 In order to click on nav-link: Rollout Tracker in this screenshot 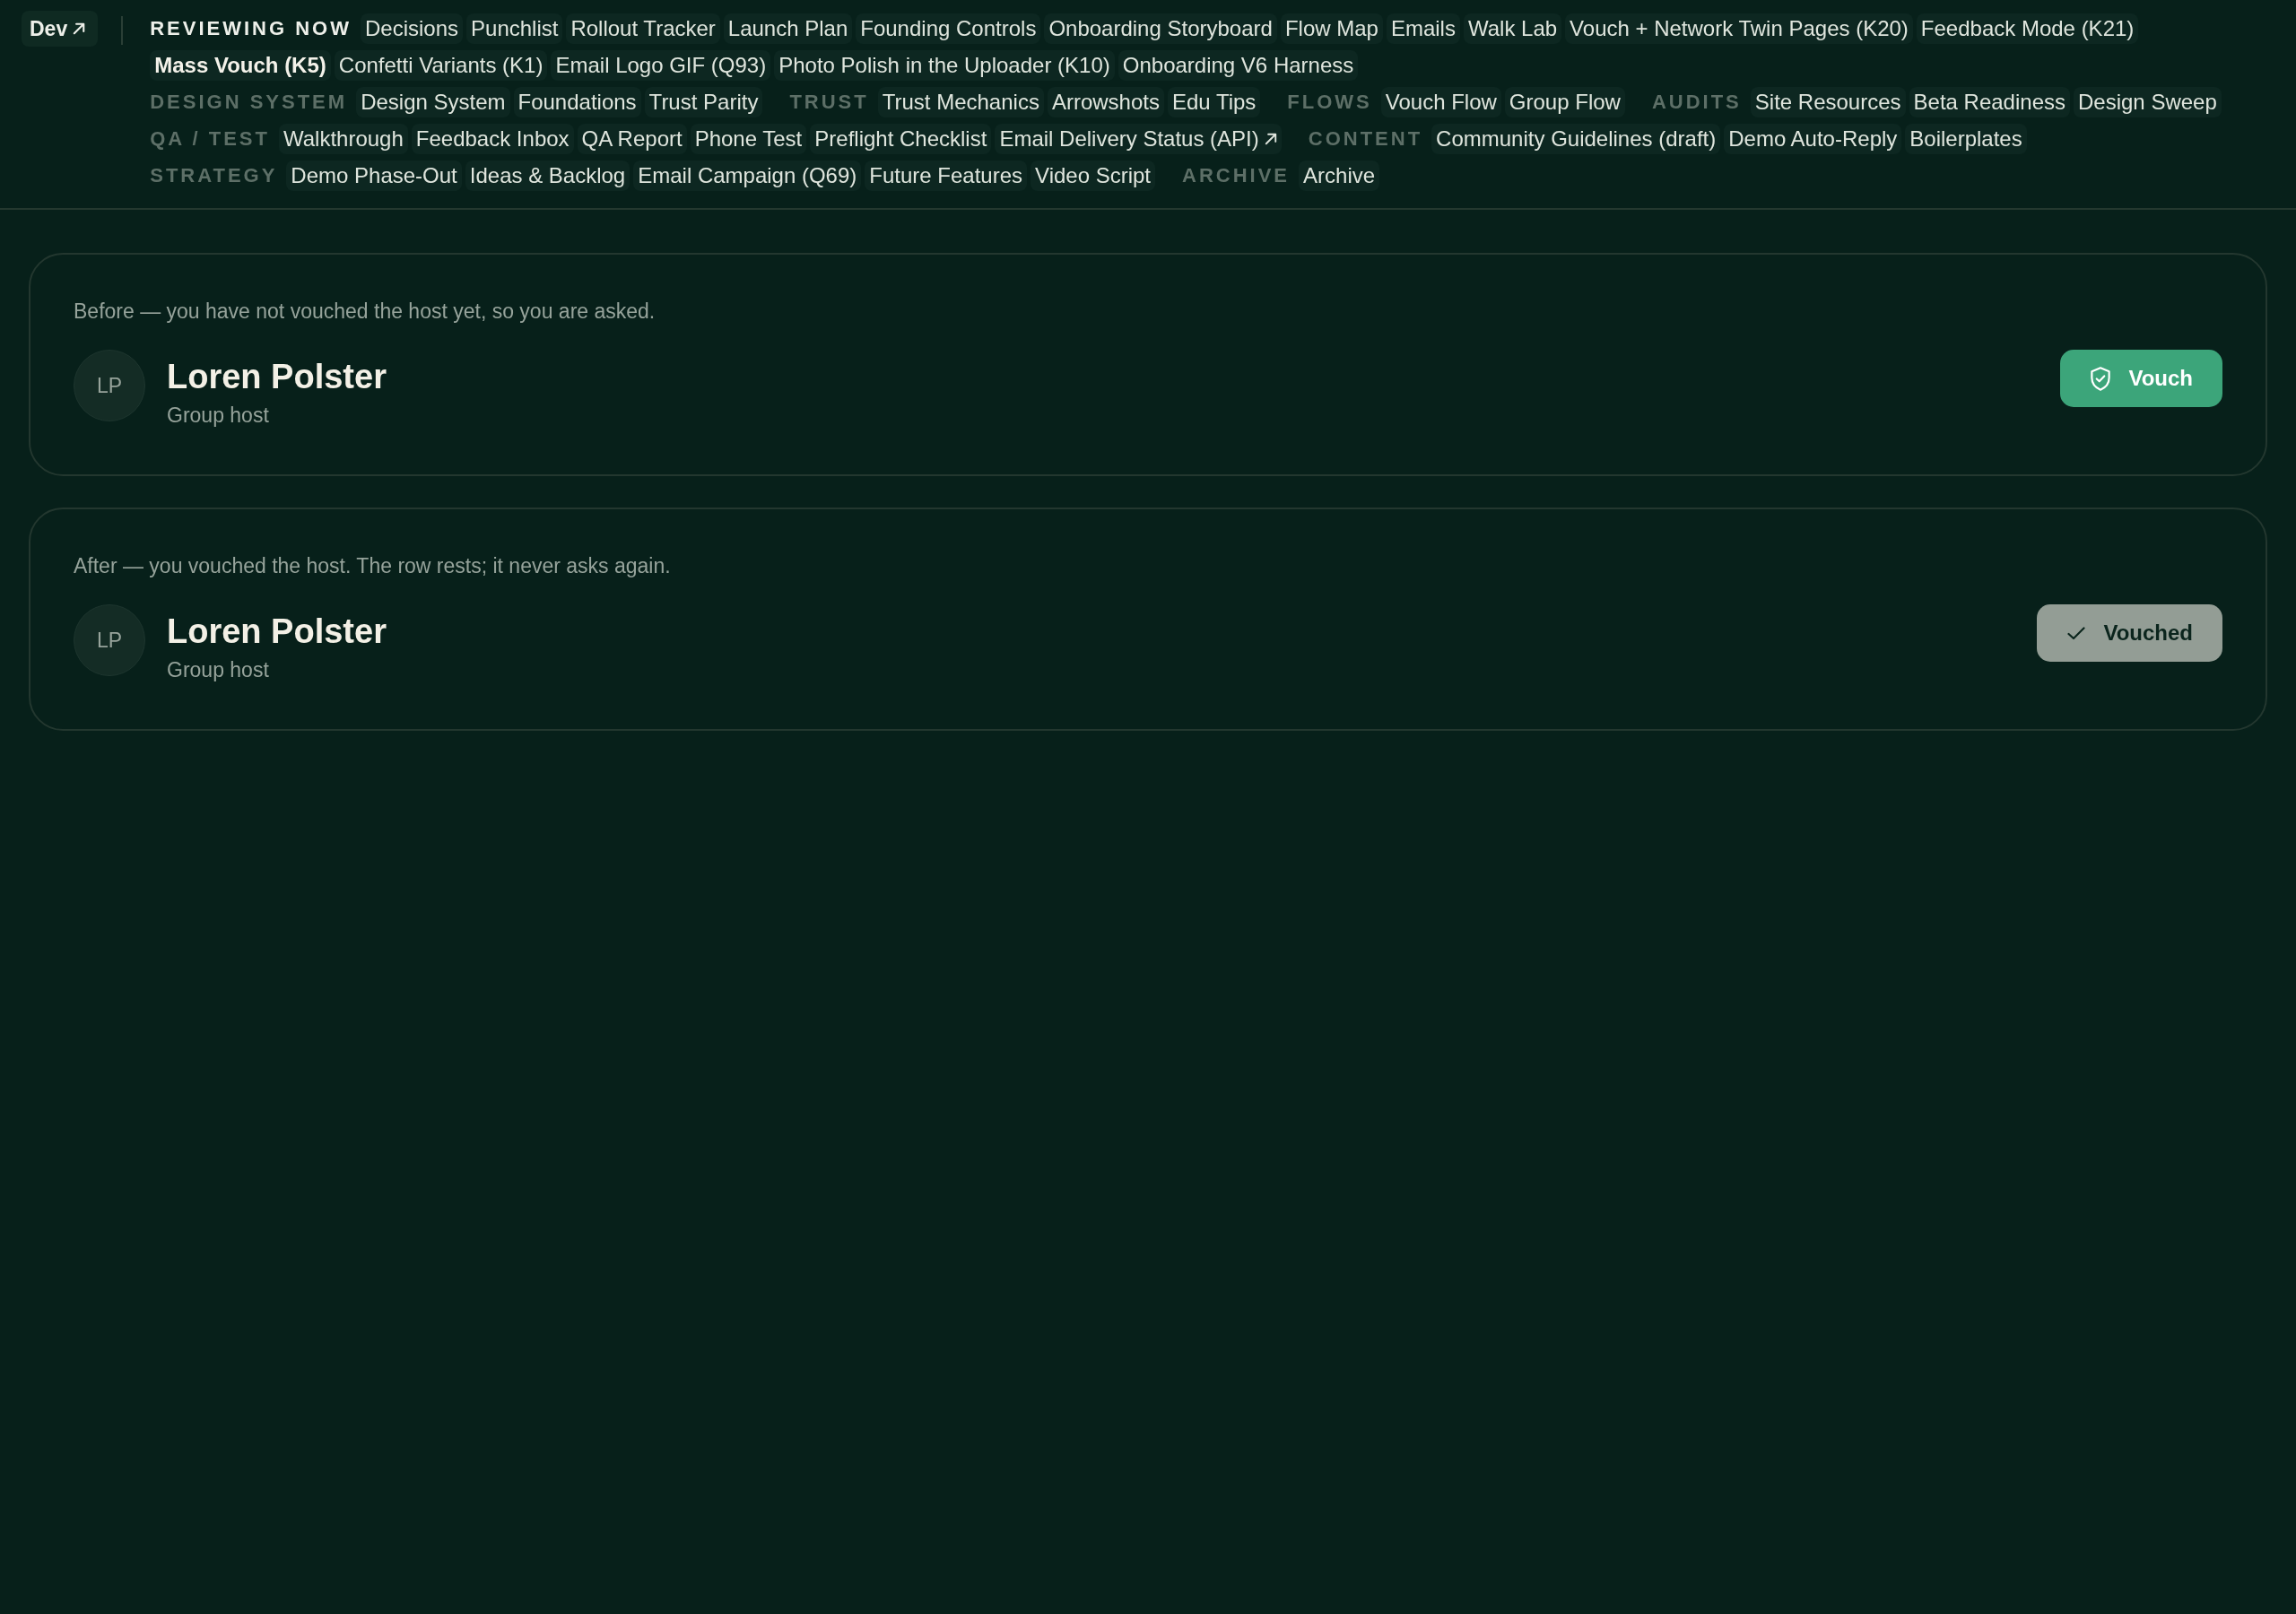, I will do `click(643, 28)`.